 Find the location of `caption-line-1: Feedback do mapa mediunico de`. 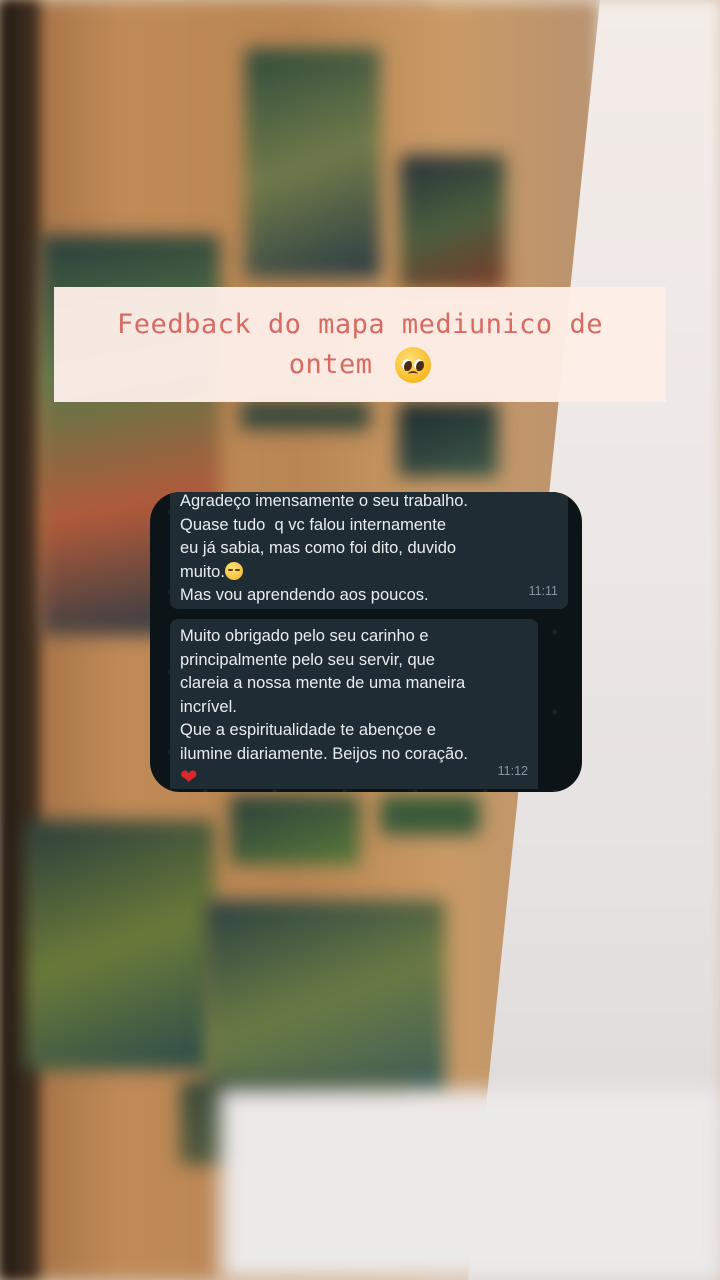

caption-line-1: Feedback do mapa mediunico de is located at coordinates (360, 324).